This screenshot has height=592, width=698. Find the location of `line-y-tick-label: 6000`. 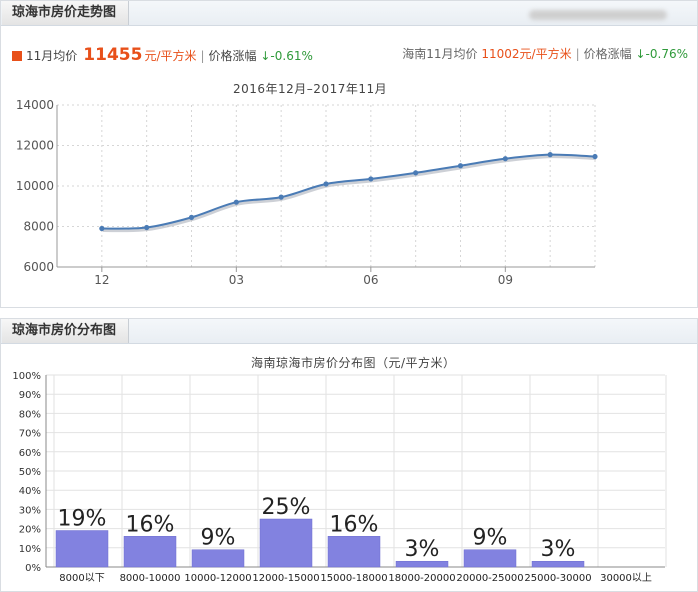

line-y-tick-label: 6000 is located at coordinates (38, 267).